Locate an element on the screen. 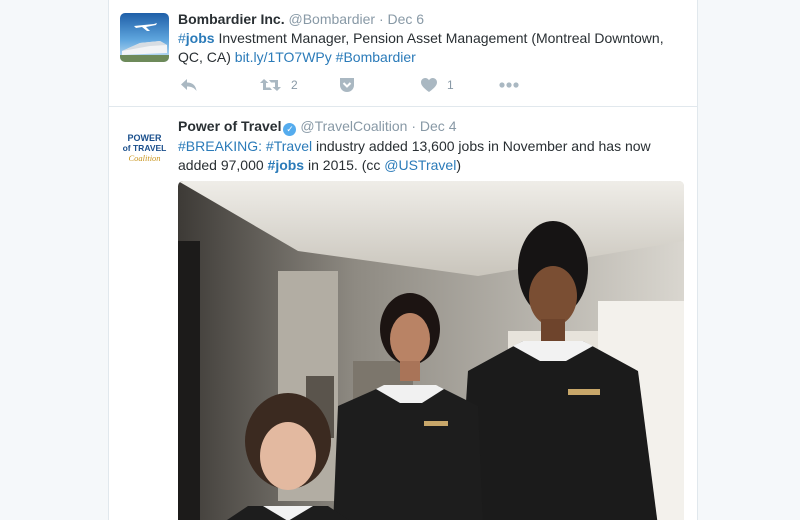 This screenshot has width=800, height=520. reply-icon is located at coordinates (189, 85).